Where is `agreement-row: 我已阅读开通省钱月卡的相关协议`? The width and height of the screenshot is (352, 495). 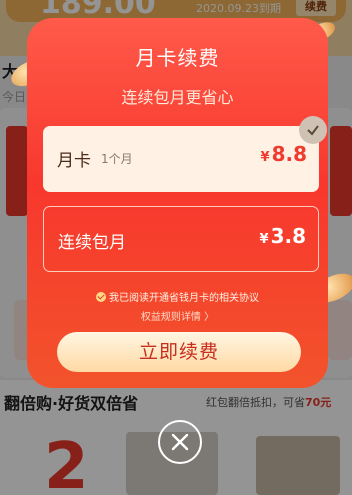 agreement-row: 我已阅读开通省钱月卡的相关协议 is located at coordinates (177, 296).